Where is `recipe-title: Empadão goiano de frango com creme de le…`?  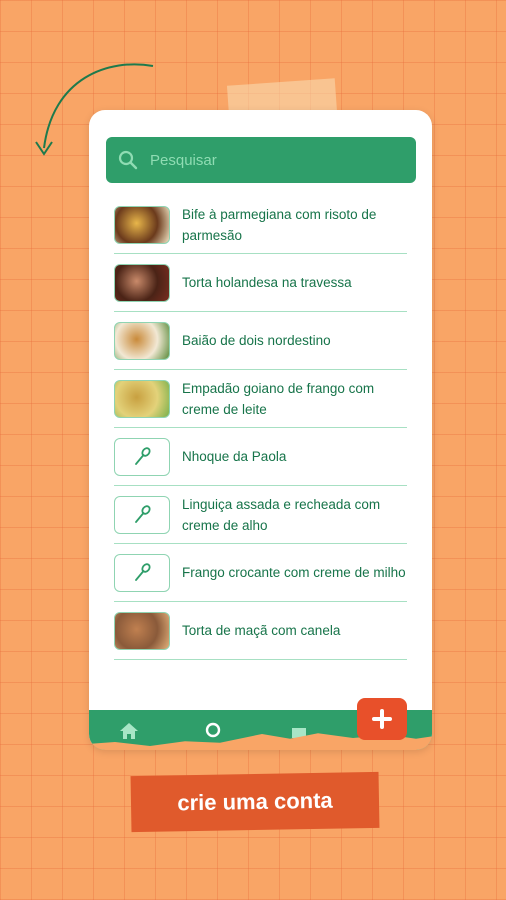 recipe-title: Empadão goiano de frango com creme de le… is located at coordinates (278, 398).